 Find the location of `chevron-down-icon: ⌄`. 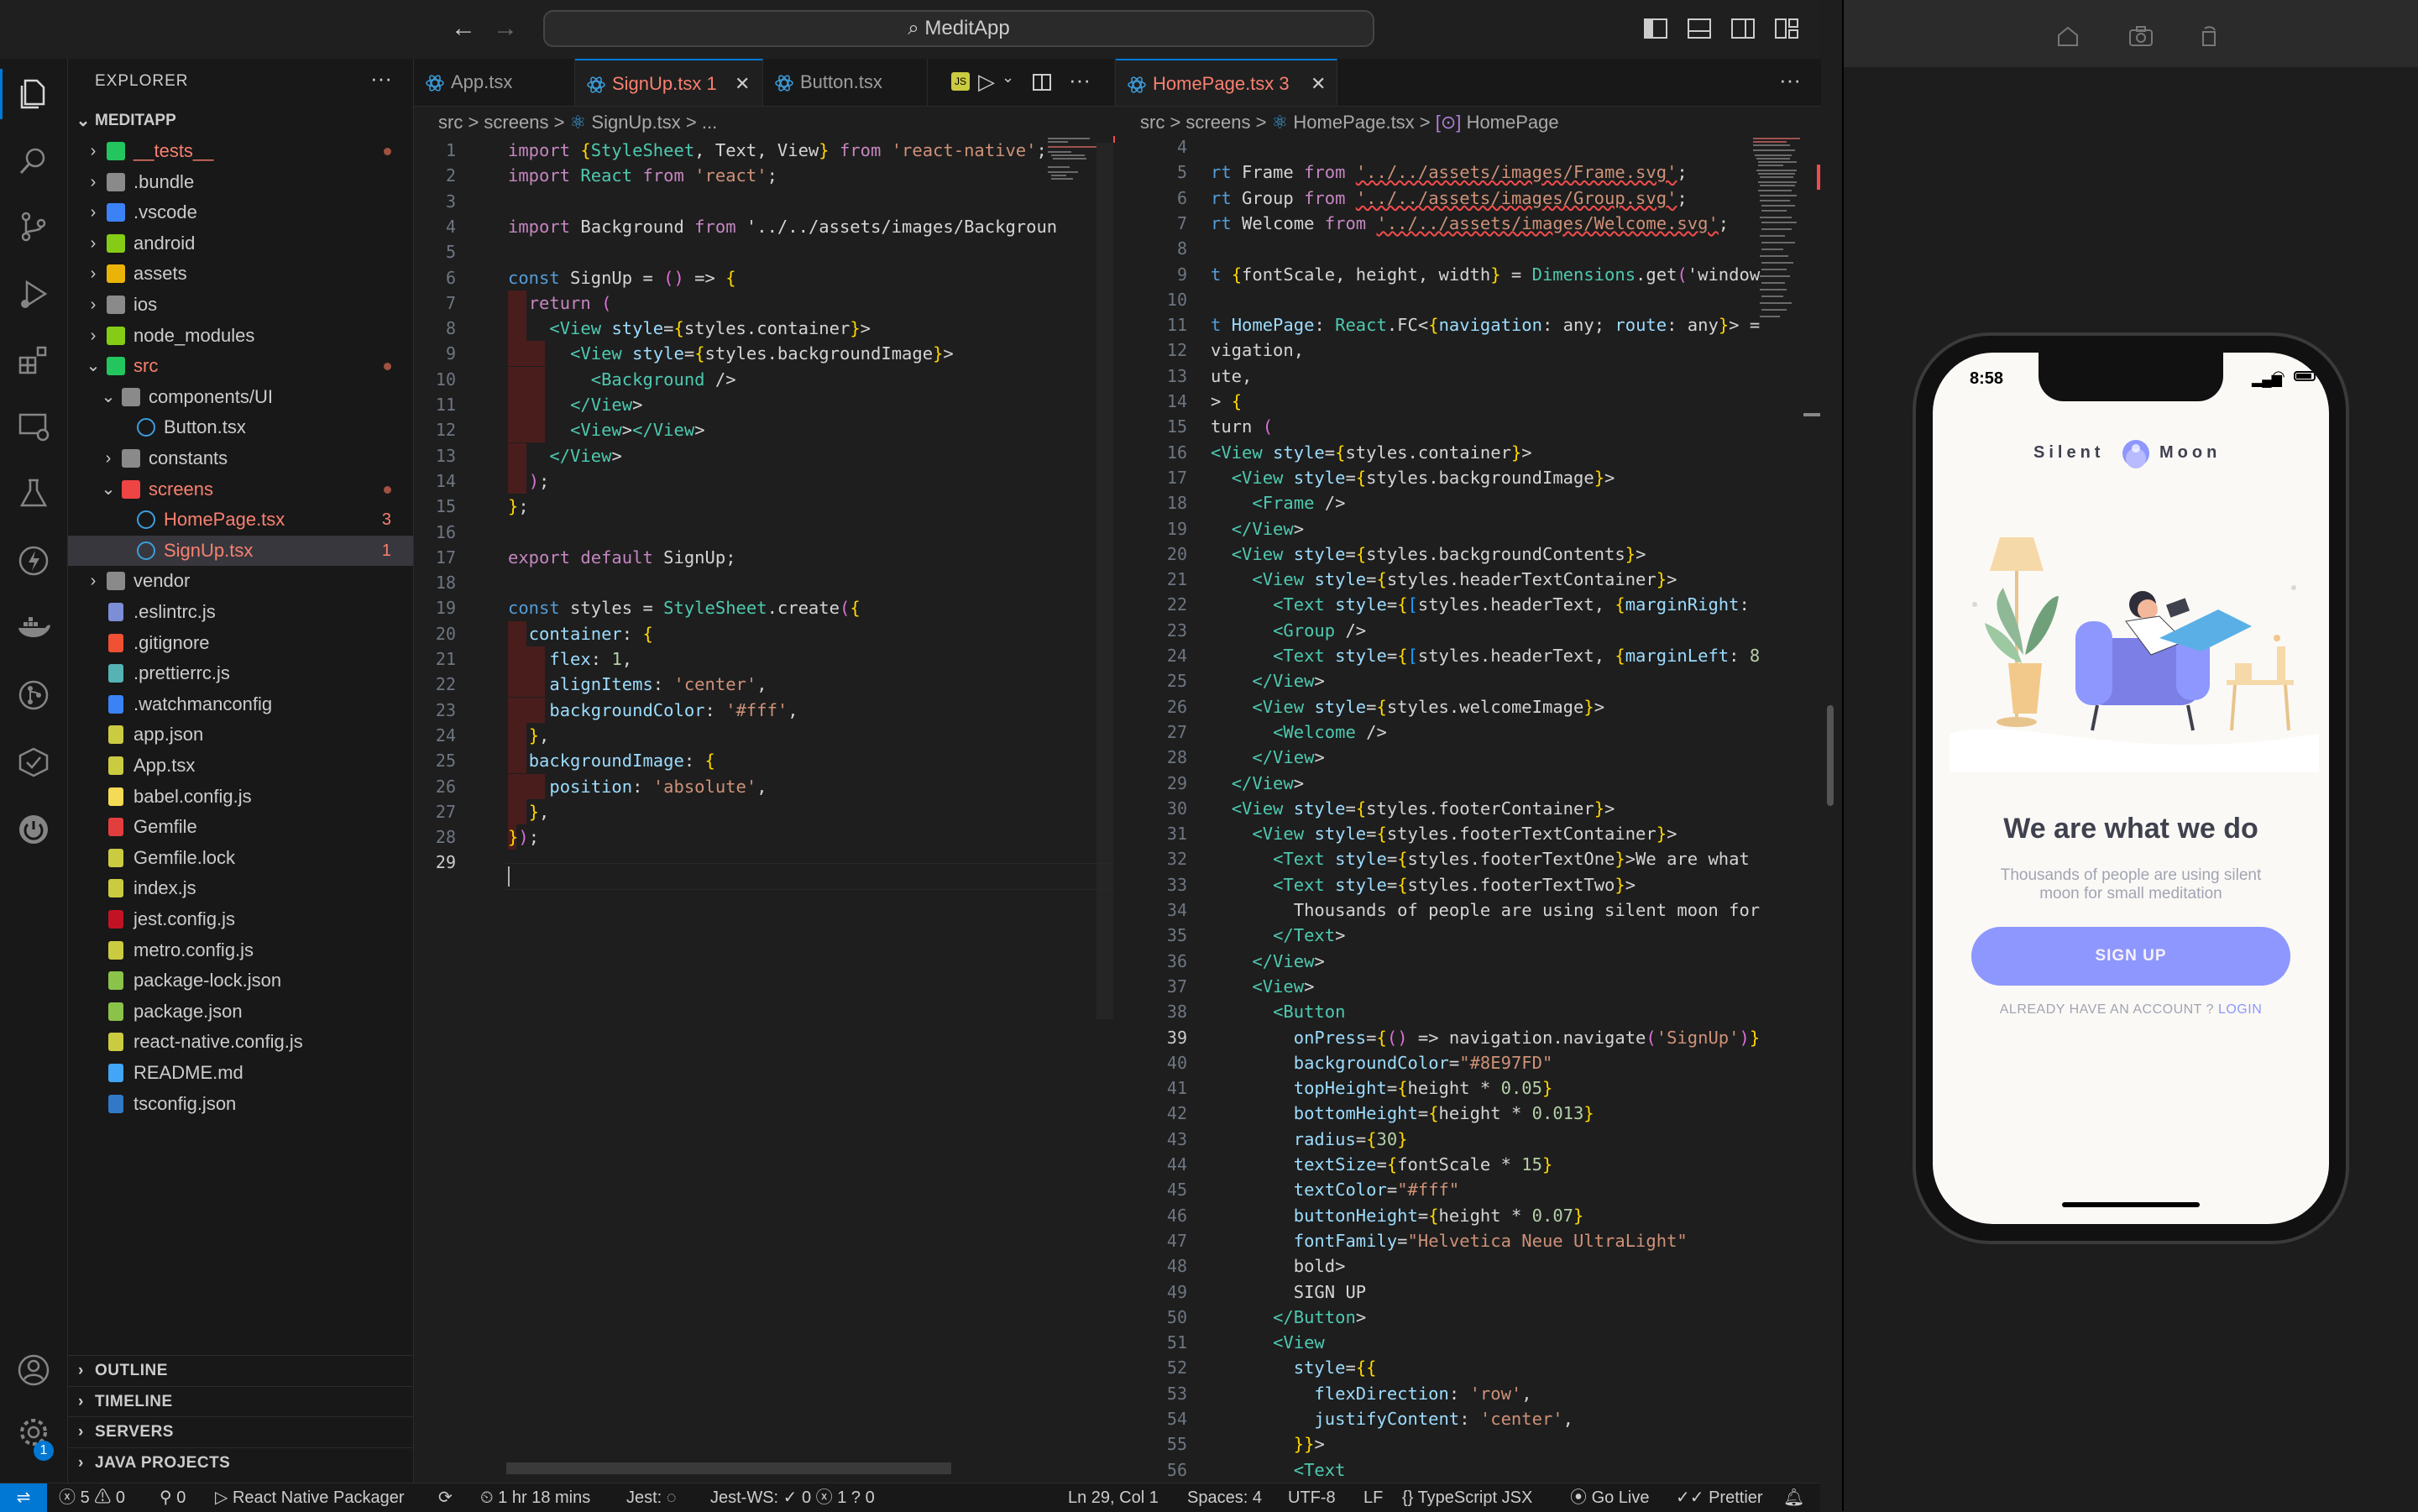

chevron-down-icon: ⌄ is located at coordinates (1008, 77).